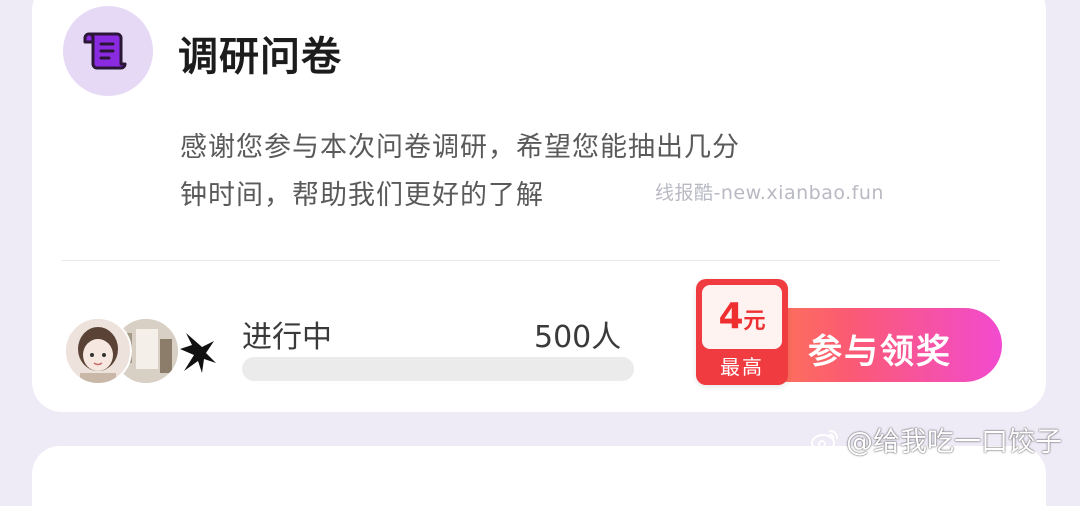 The width and height of the screenshot is (1080, 506). I want to click on weibo-watermark: @给我吃一口饺子, so click(936, 439).